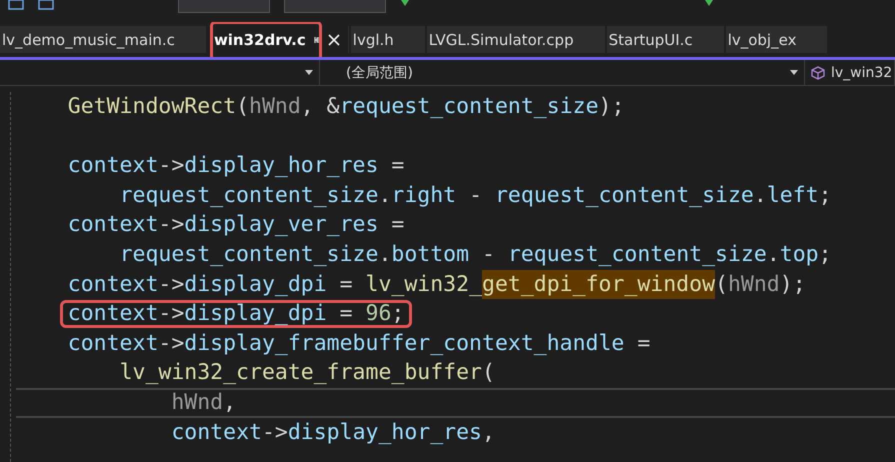  Describe the element at coordinates (515, 39) in the screenshot. I see `file-tab: LVGL.Simulator.cpp` at that location.